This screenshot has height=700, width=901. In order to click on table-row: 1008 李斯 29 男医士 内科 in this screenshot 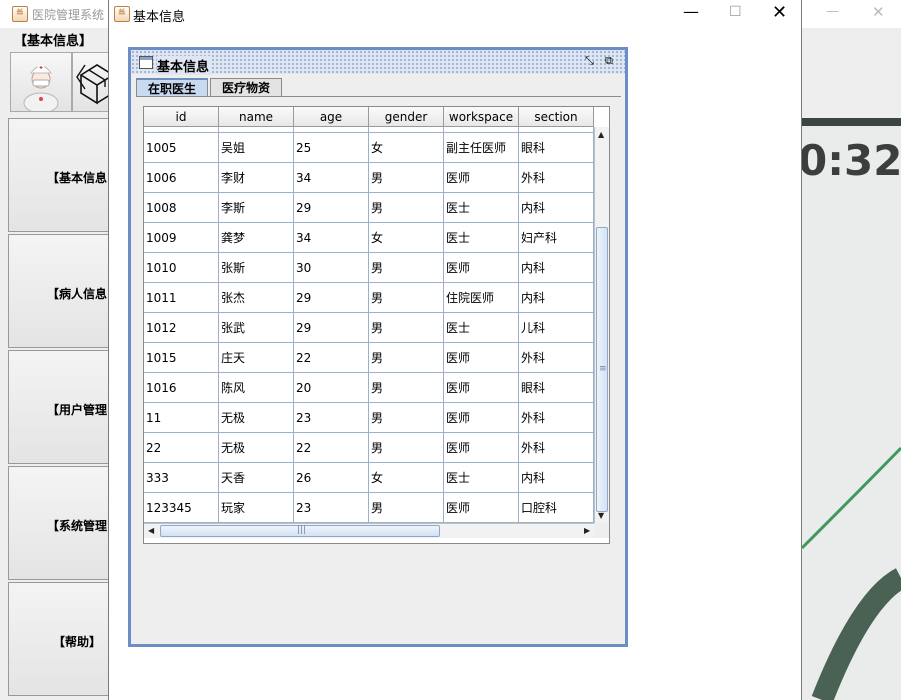, I will do `click(369, 208)`.